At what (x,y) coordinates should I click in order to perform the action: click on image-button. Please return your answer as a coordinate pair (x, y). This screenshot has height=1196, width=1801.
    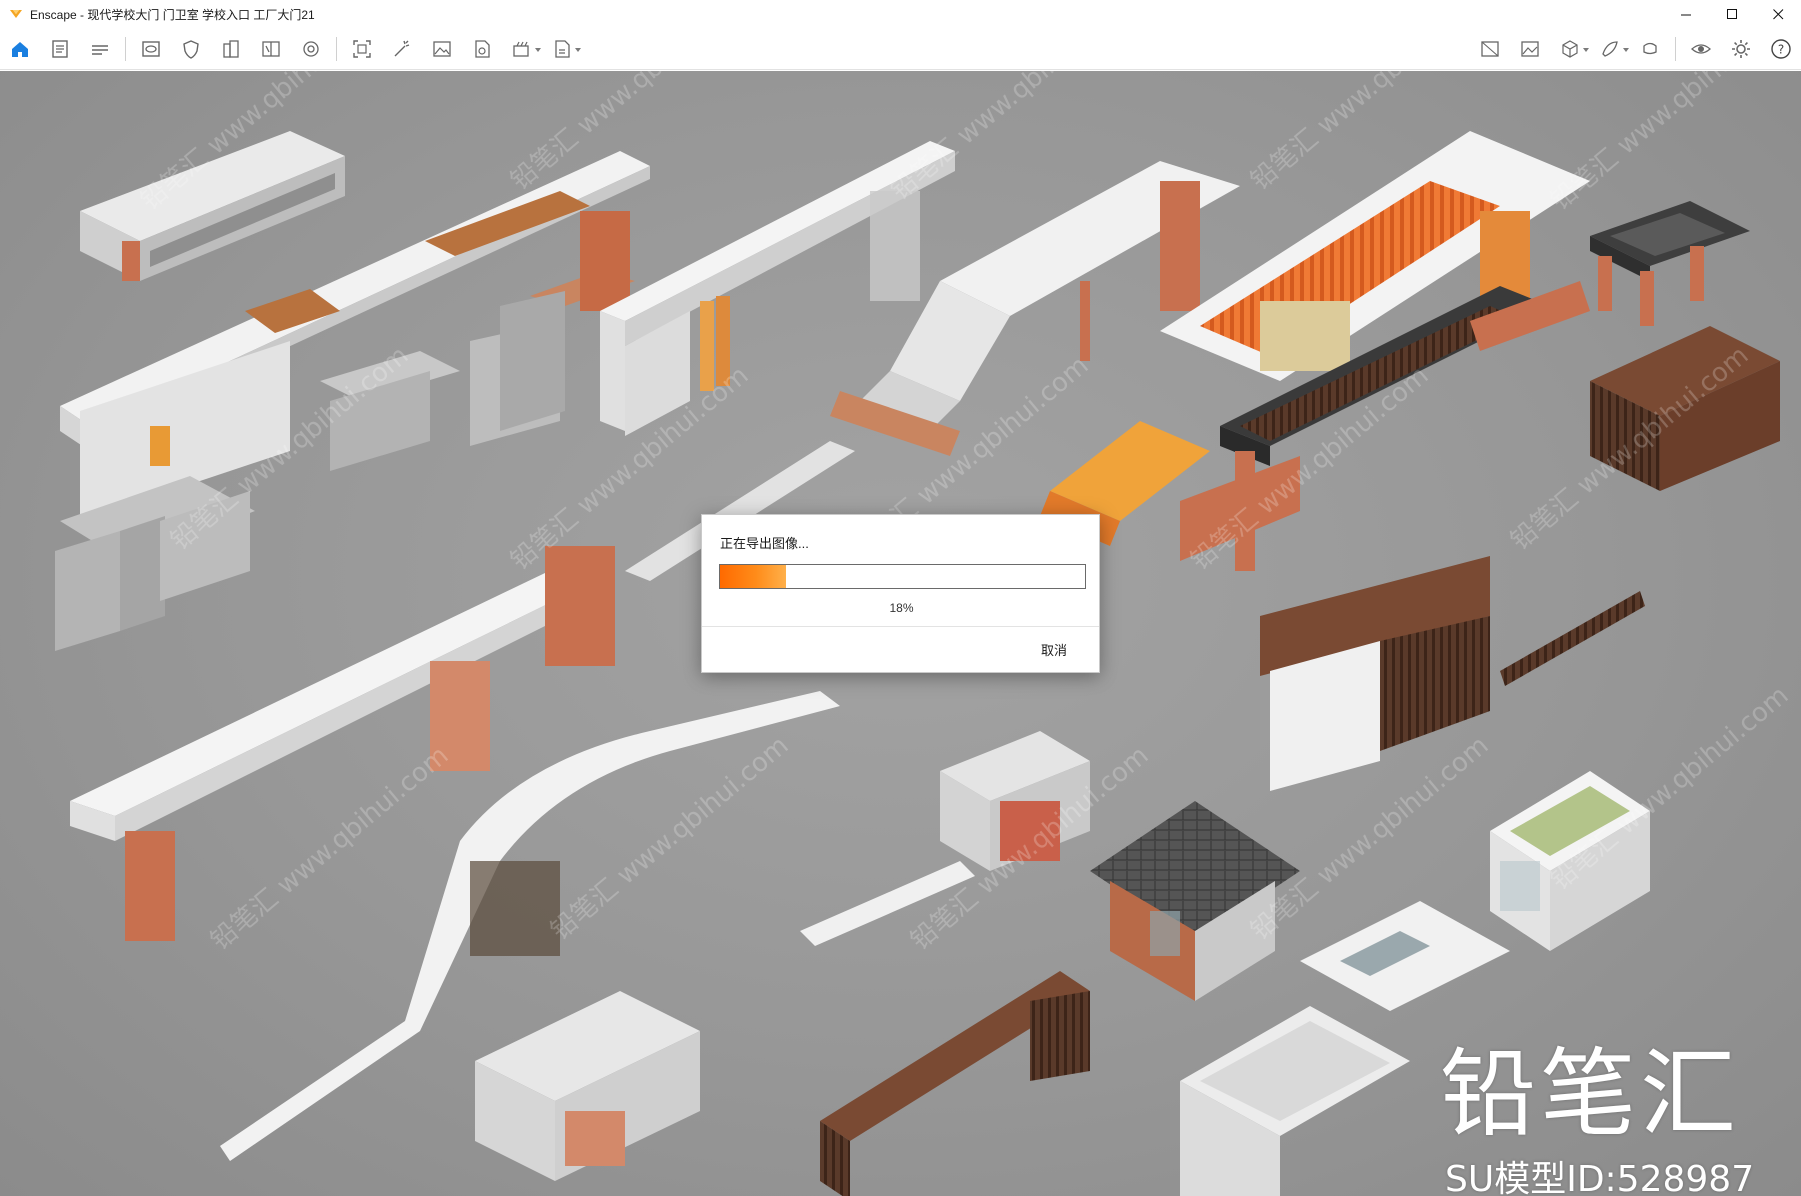
    Looking at the image, I should click on (442, 49).